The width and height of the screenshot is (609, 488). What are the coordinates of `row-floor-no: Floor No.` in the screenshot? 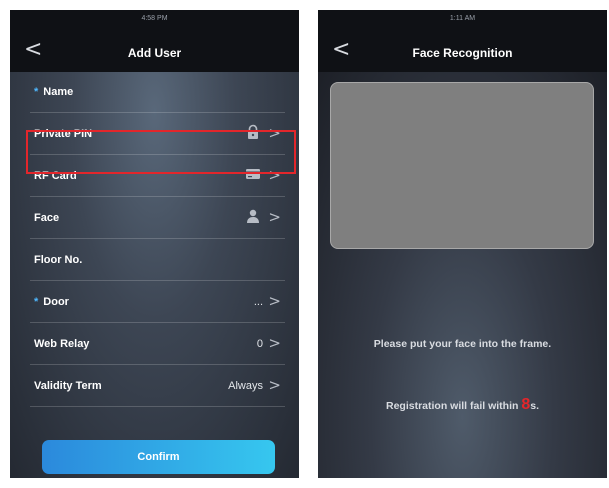 It's located at (157, 260).